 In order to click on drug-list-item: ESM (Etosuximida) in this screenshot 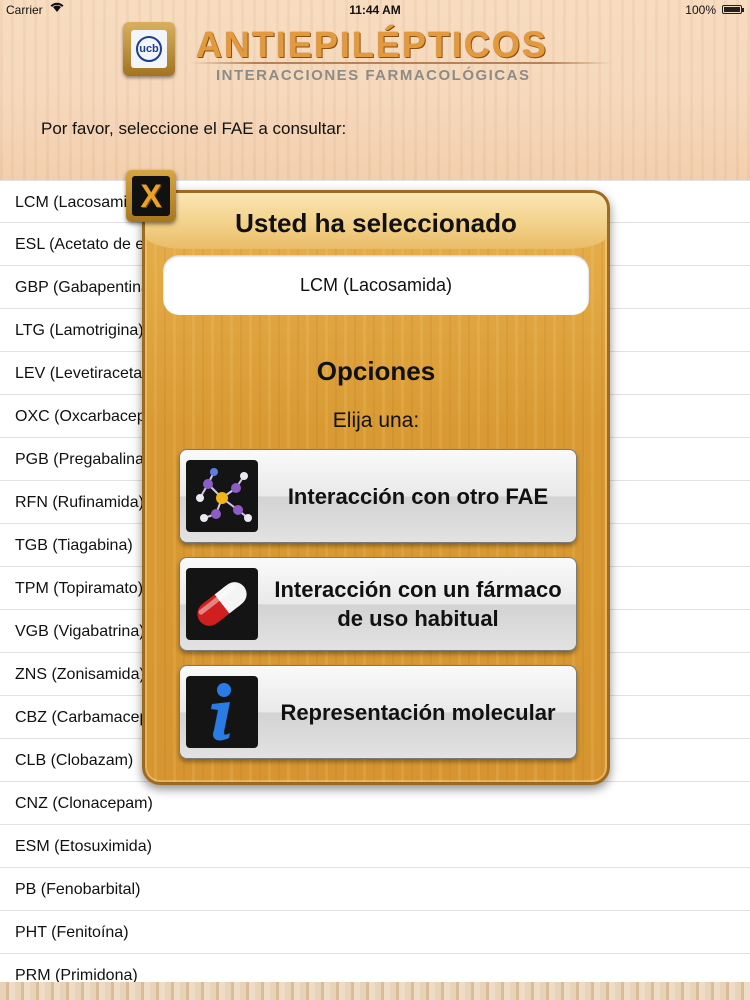, I will do `click(375, 846)`.